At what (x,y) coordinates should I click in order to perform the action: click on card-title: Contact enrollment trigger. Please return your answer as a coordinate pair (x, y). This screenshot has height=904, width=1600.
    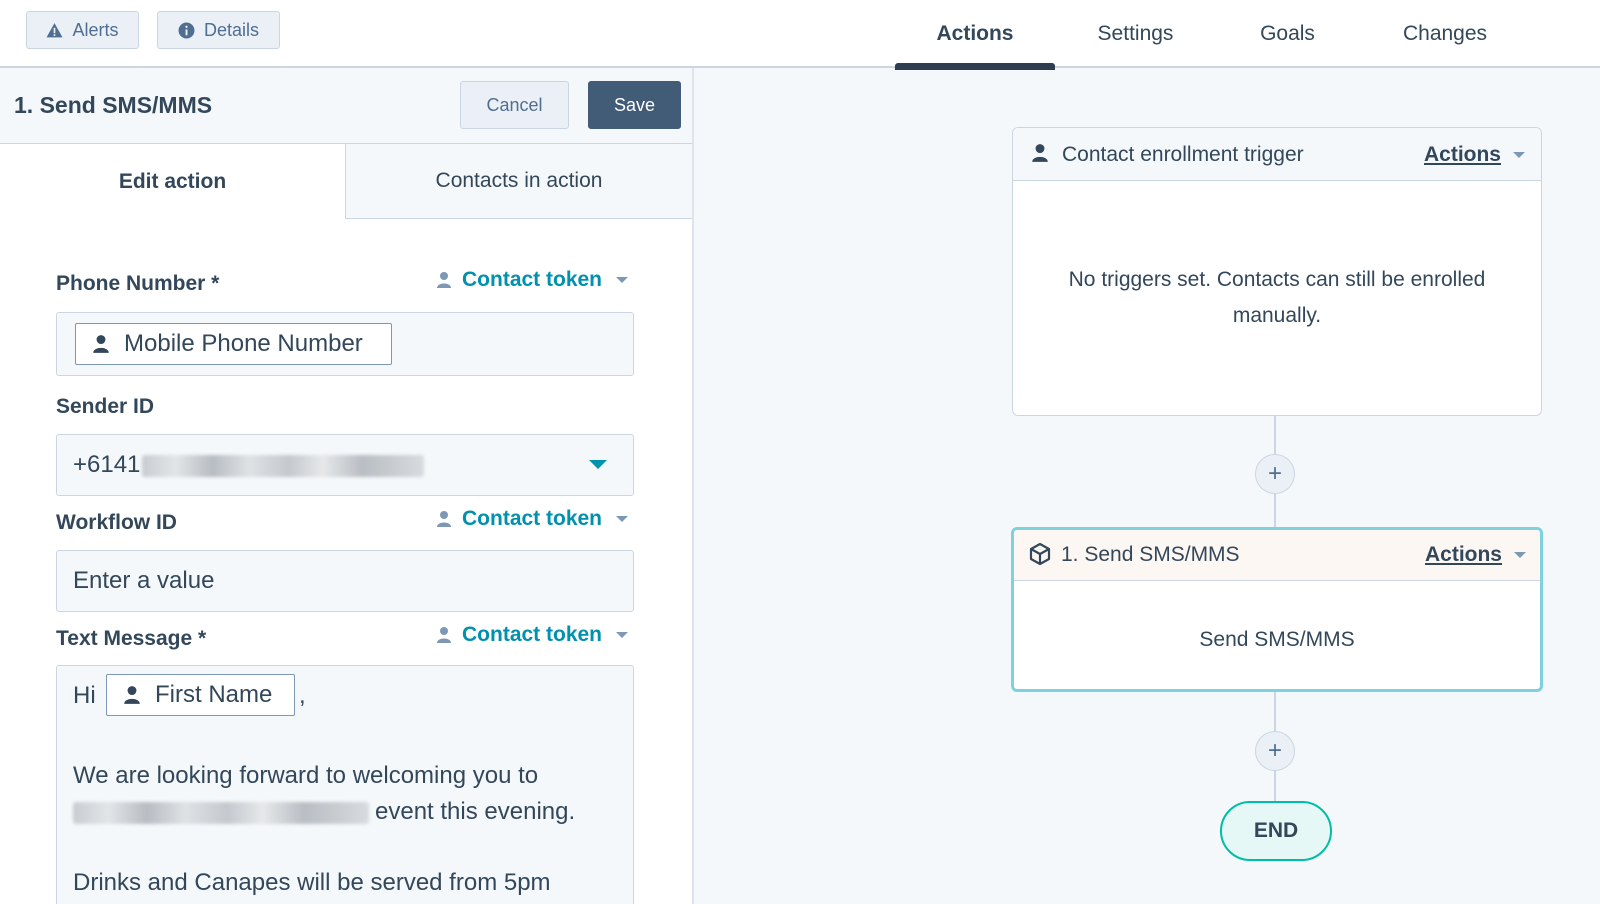
    Looking at the image, I should click on (1183, 154).